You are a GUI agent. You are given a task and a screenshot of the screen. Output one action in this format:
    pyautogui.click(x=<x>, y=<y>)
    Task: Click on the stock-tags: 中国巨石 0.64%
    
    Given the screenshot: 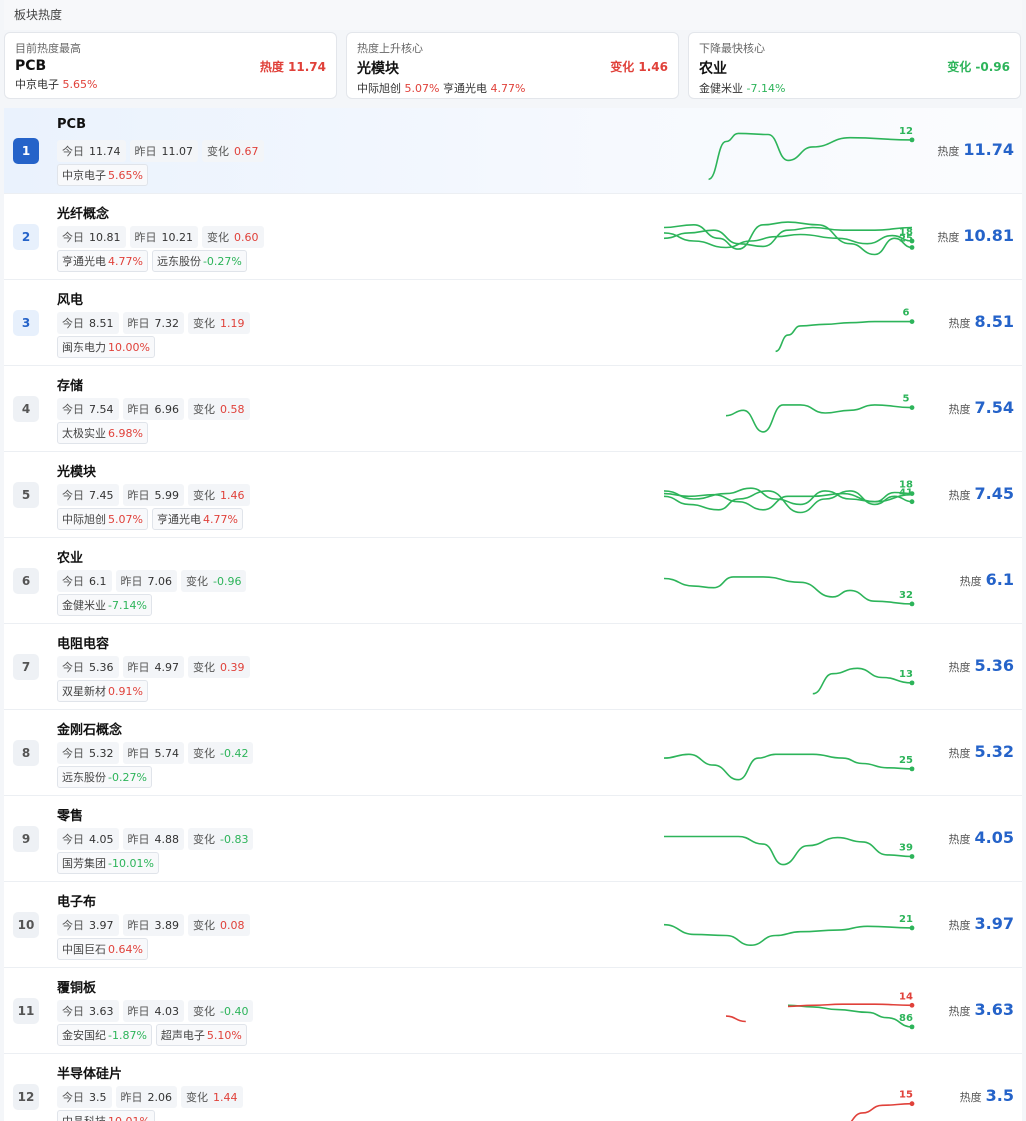 What is the action you would take?
    pyautogui.click(x=102, y=949)
    